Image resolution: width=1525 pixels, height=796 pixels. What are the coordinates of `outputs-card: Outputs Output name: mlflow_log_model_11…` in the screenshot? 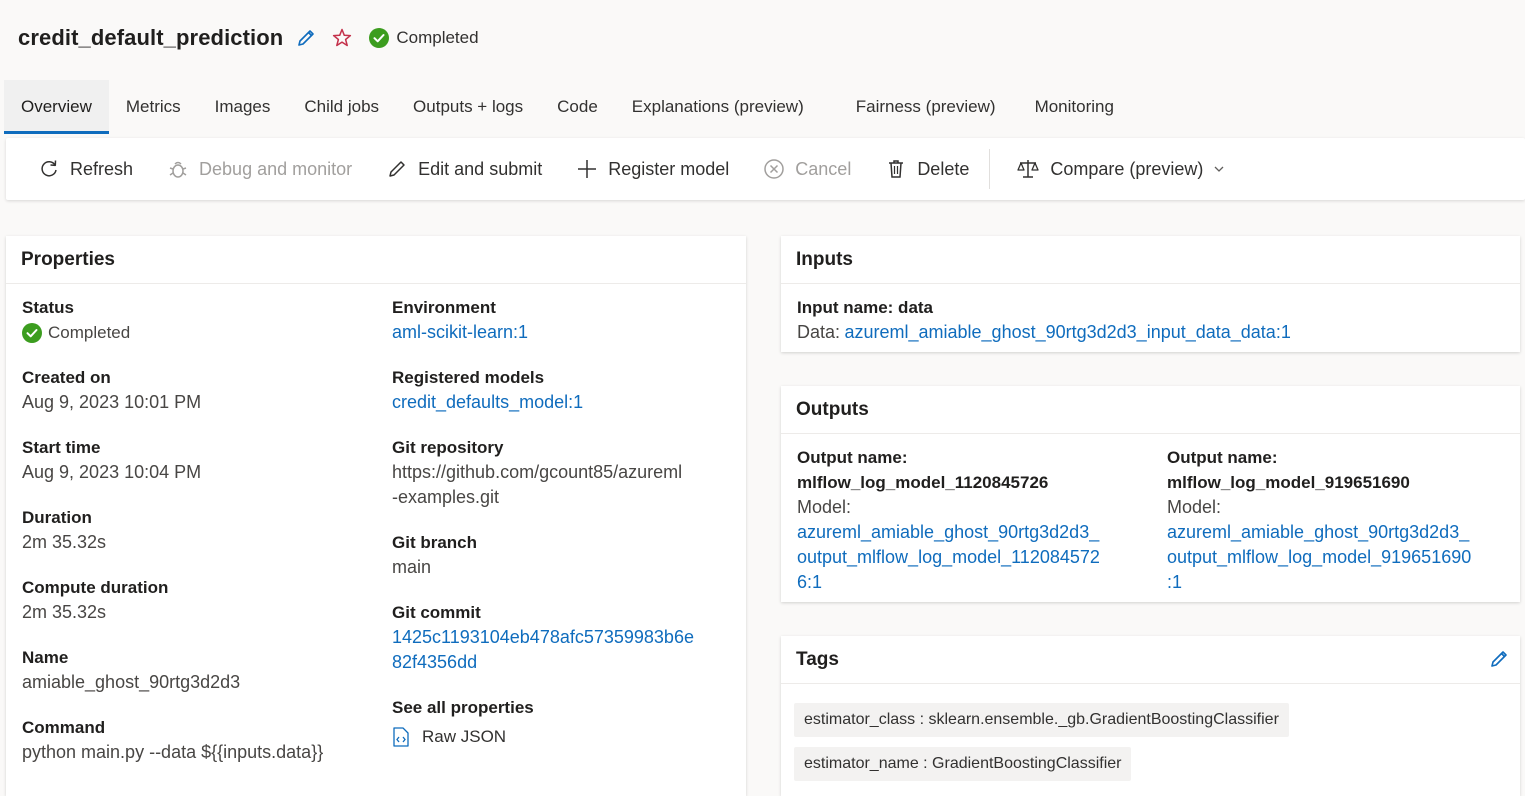 It's located at (1150, 494).